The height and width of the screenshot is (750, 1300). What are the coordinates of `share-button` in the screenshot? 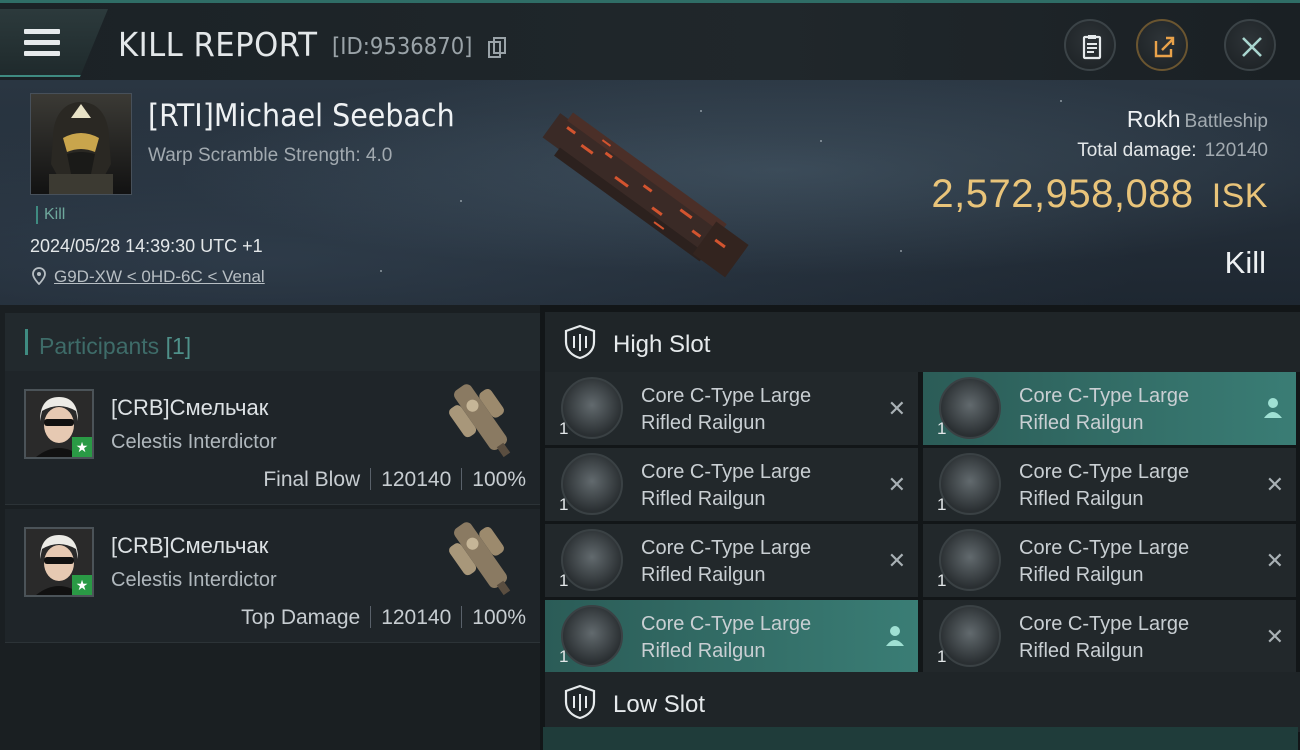 It's located at (1162, 45).